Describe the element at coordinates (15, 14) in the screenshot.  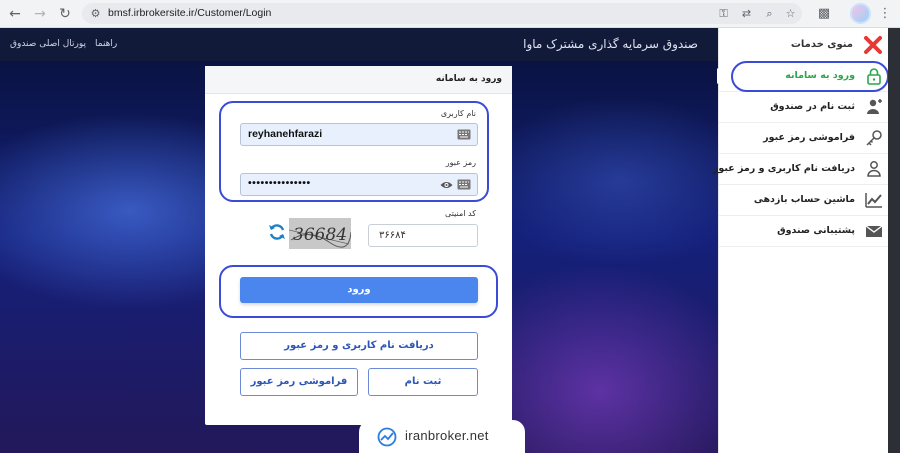
I see `back-icon: ←` at that location.